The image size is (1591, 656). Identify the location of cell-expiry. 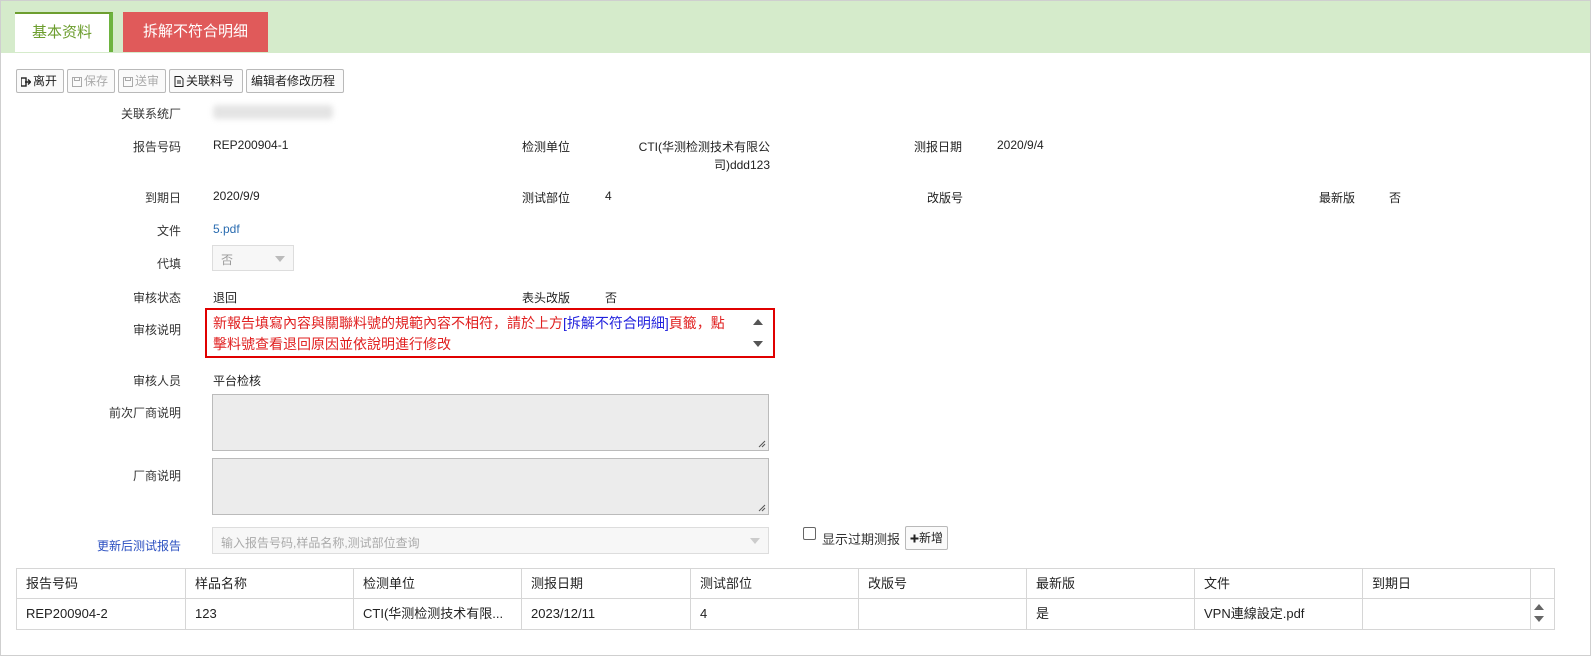
(1447, 614).